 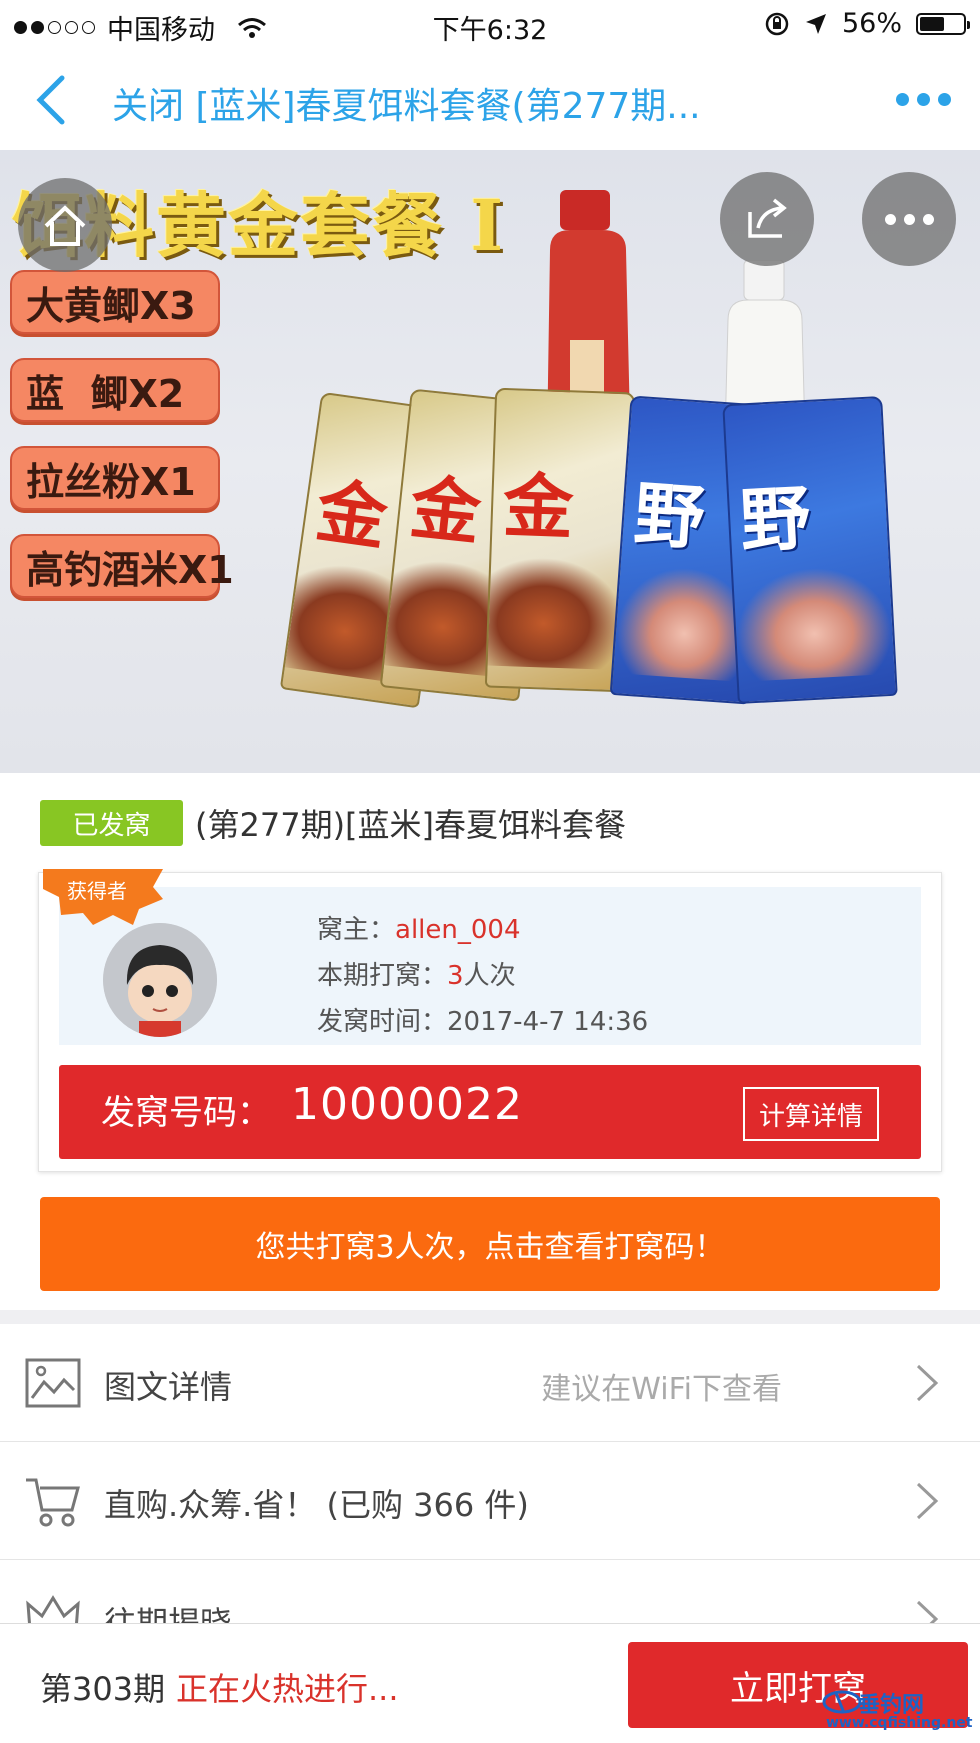 I want to click on section-divider, so click(x=490, y=1317).